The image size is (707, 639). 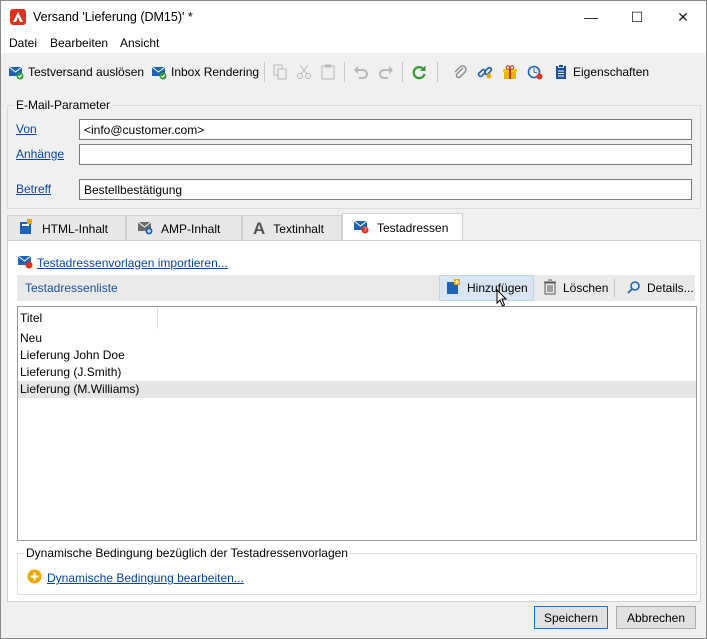 I want to click on testversand-button: Testversand auslösen, so click(x=76, y=72).